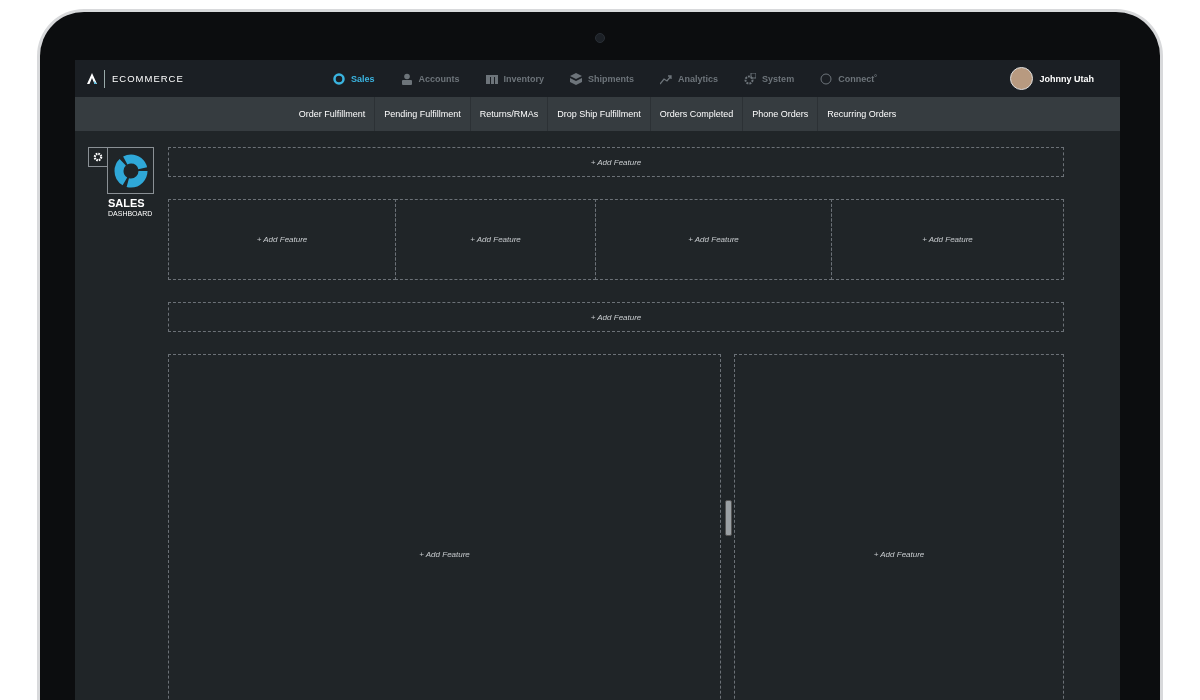 The width and height of the screenshot is (1200, 700). I want to click on ring-icon, so click(339, 78).